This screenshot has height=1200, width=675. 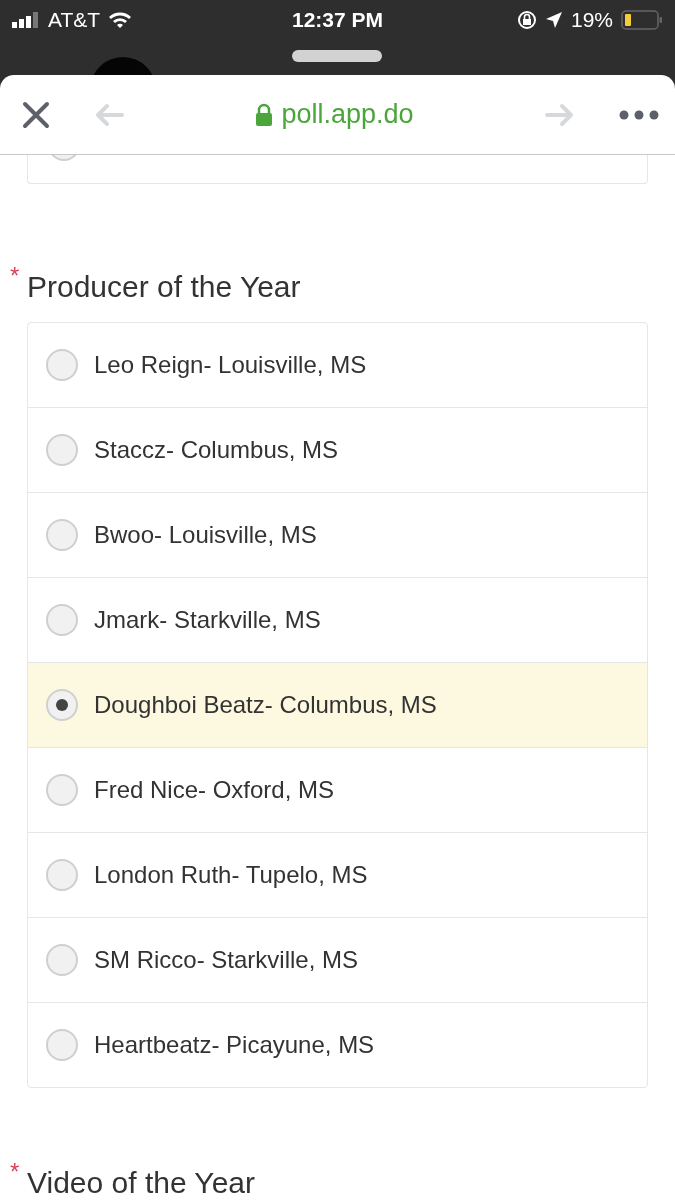 What do you see at coordinates (231, 875) in the screenshot?
I see `option-label: London Ruth- Tupelo, MS` at bounding box center [231, 875].